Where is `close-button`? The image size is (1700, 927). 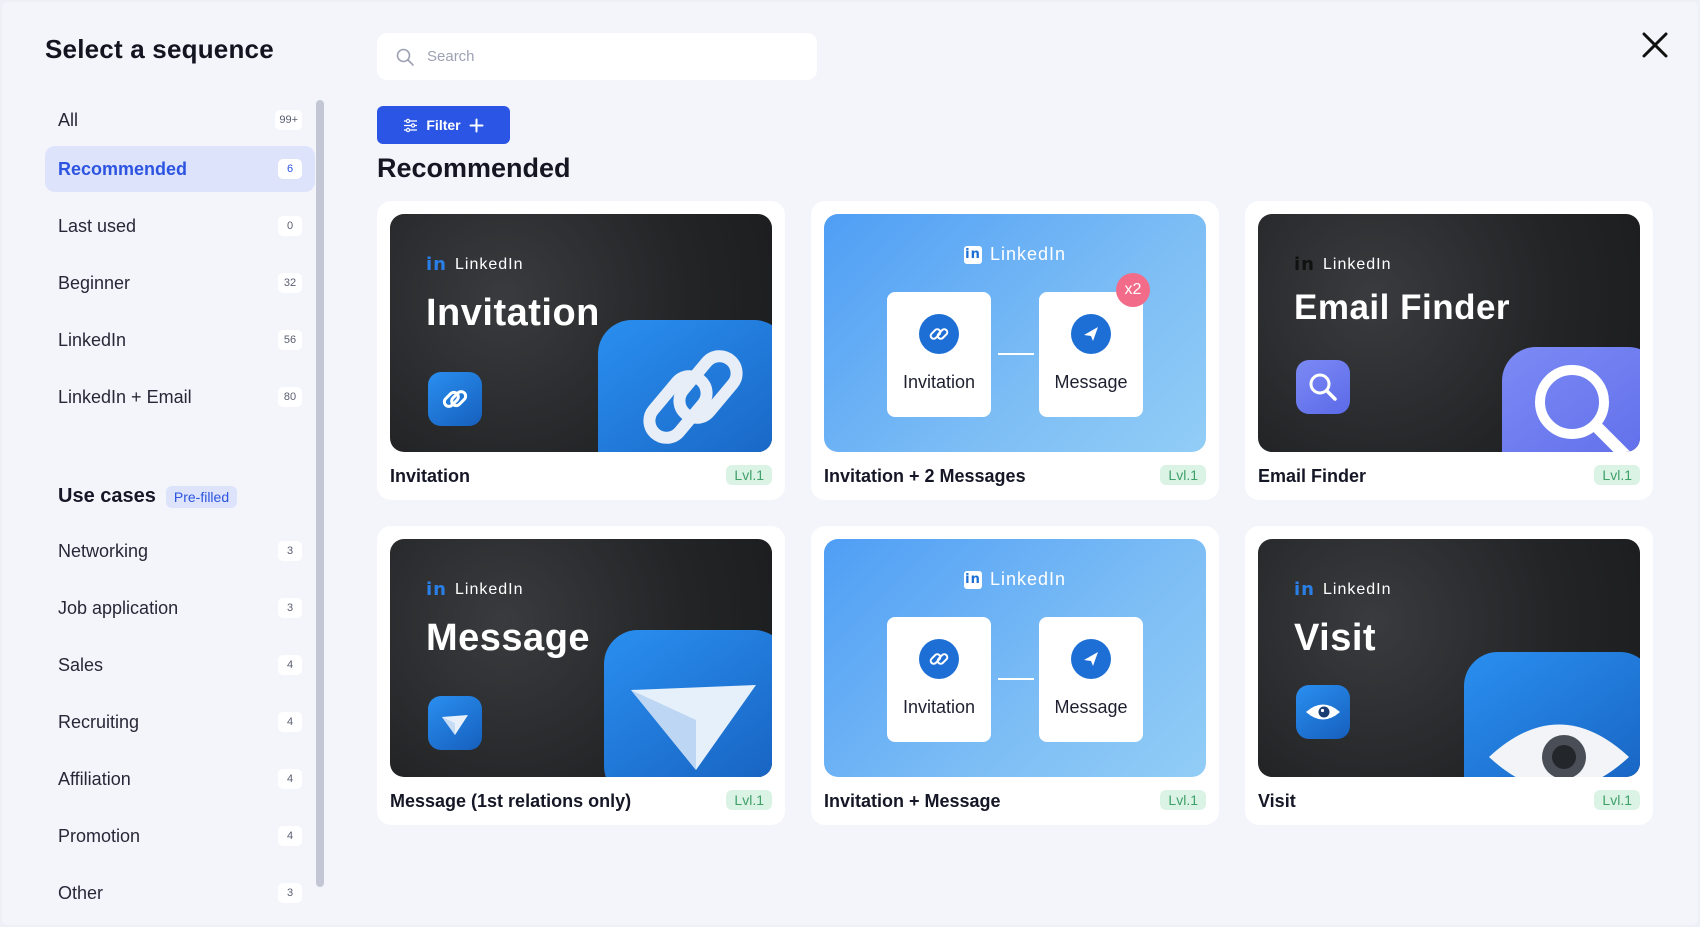
close-button is located at coordinates (1655, 45).